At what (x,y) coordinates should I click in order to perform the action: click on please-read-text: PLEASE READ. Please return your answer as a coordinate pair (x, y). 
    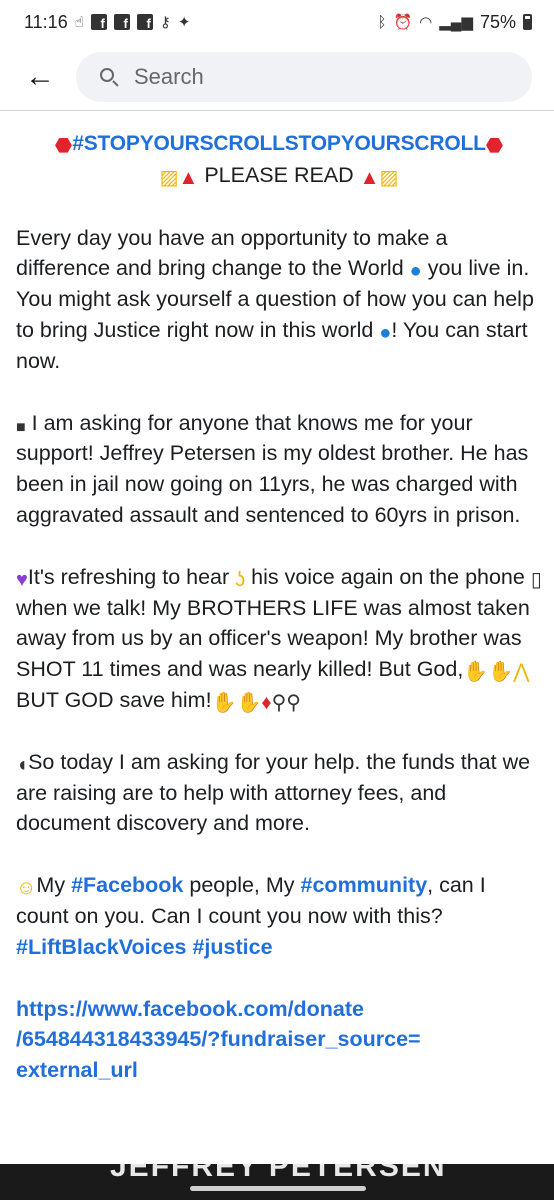
    Looking at the image, I should click on (279, 174).